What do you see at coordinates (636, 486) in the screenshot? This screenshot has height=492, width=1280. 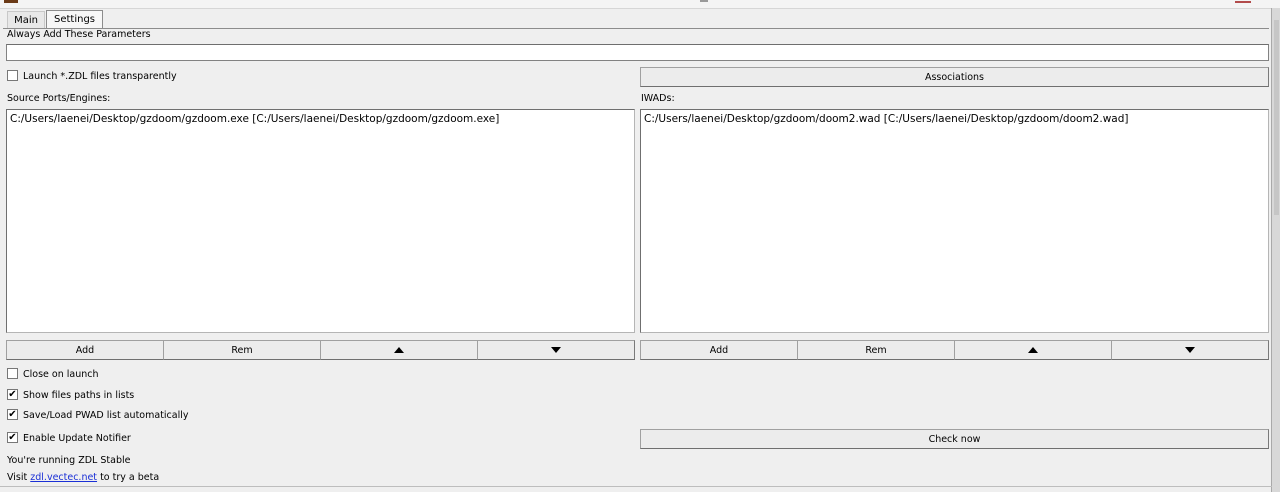 I see `window-bottom-edge` at bounding box center [636, 486].